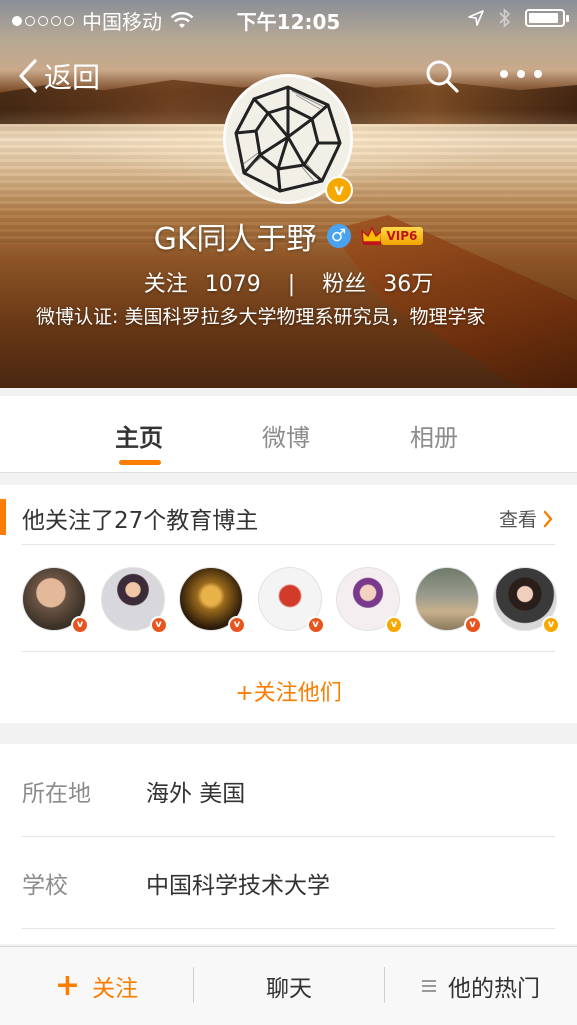 The width and height of the screenshot is (577, 1025). What do you see at coordinates (548, 518) in the screenshot?
I see `chevron-right-icon` at bounding box center [548, 518].